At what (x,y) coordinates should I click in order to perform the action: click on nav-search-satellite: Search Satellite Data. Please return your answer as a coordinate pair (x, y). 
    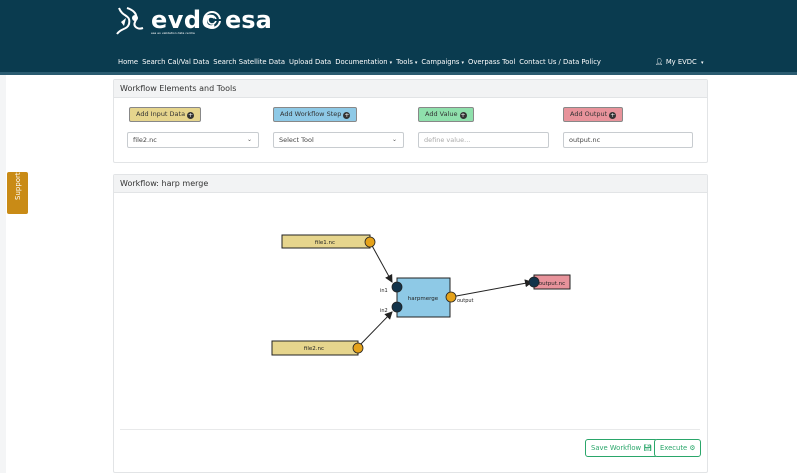
    Looking at the image, I should click on (249, 62).